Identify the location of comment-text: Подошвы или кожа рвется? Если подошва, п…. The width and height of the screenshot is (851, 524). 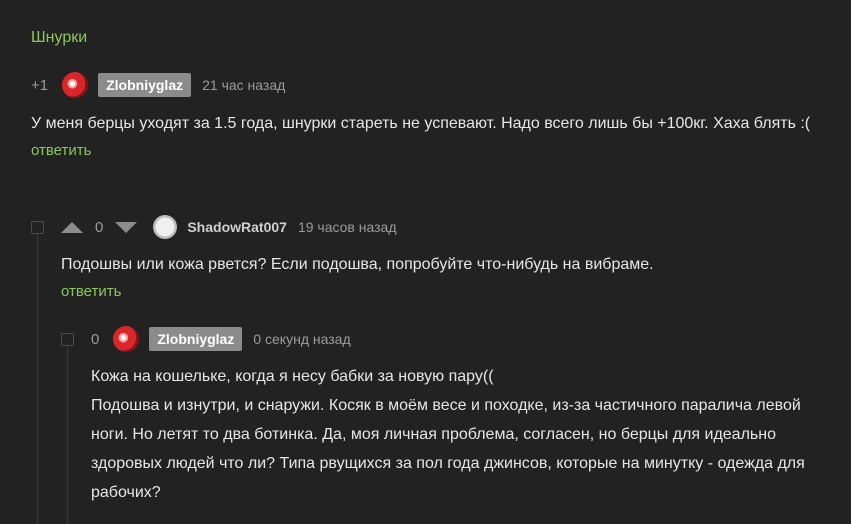
(357, 264).